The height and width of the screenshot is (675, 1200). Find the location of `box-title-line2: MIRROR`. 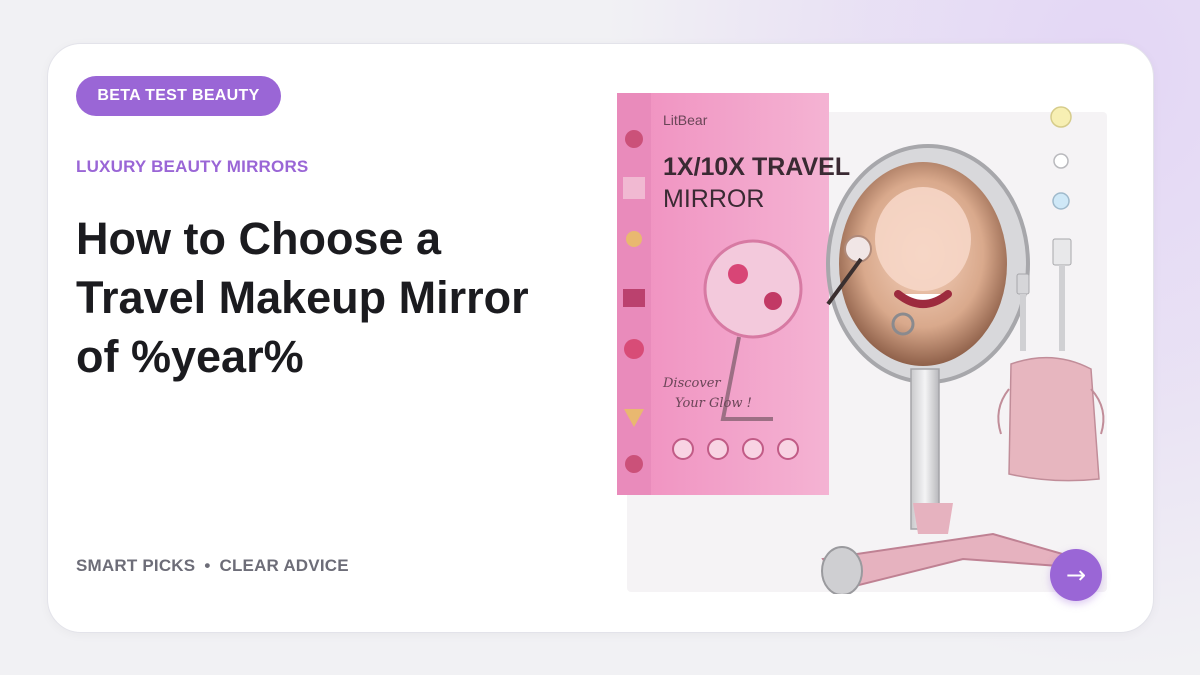

box-title-line2: MIRROR is located at coordinates (713, 199).